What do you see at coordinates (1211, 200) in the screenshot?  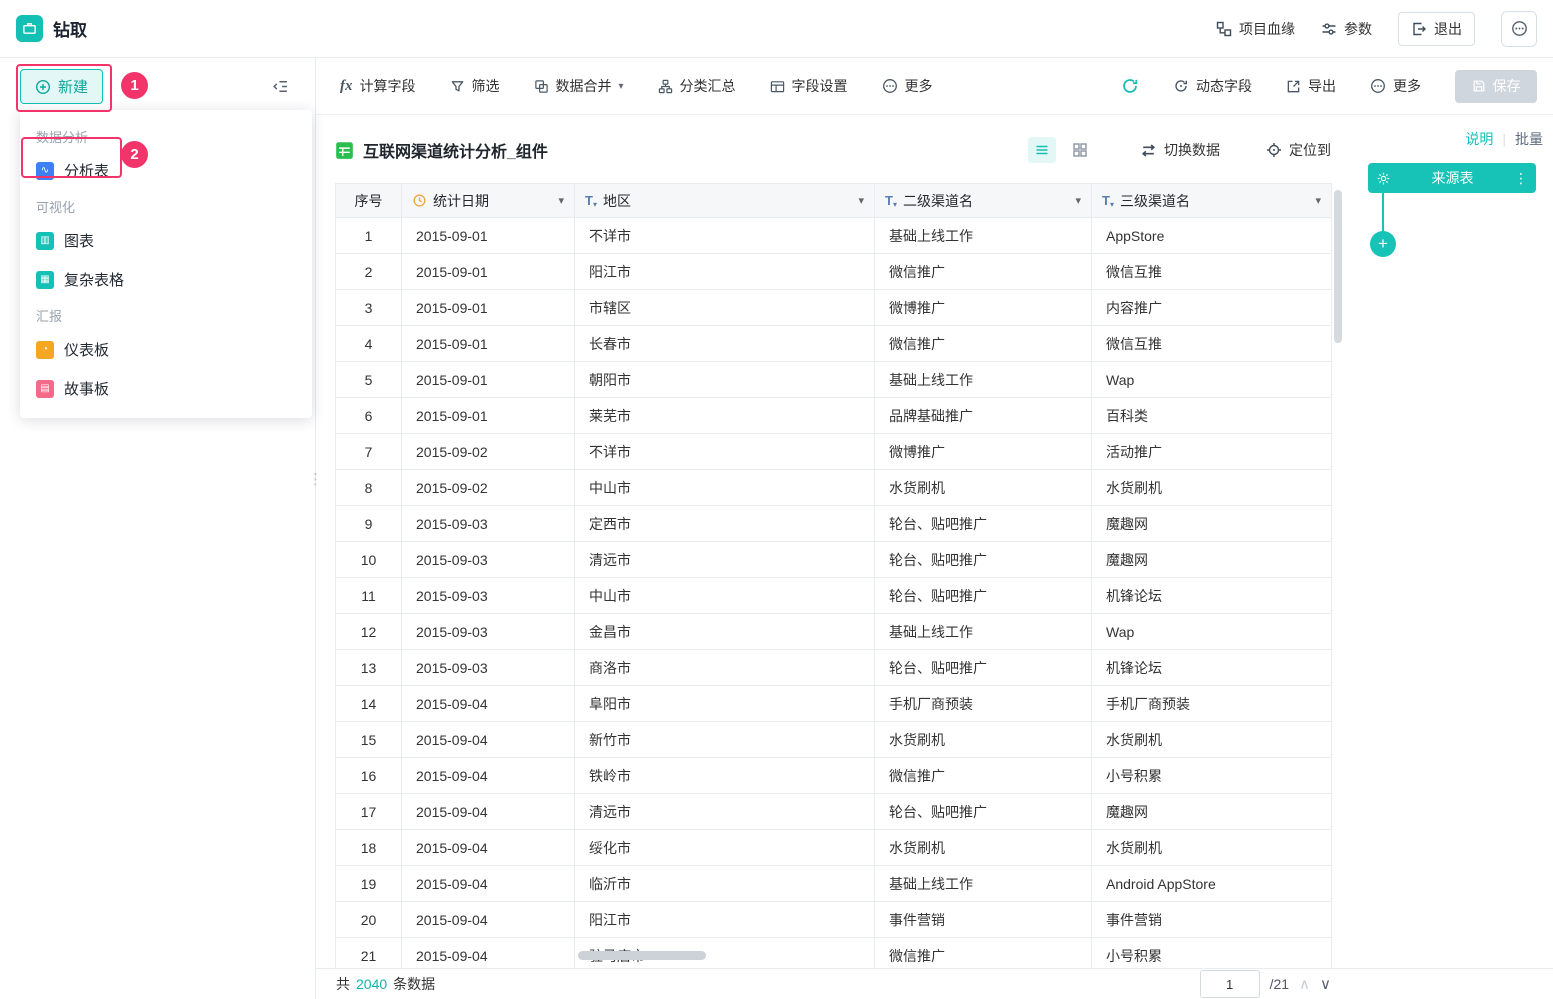 I see `column-header-channel3: T▾ 三级渠道名 ▾` at bounding box center [1211, 200].